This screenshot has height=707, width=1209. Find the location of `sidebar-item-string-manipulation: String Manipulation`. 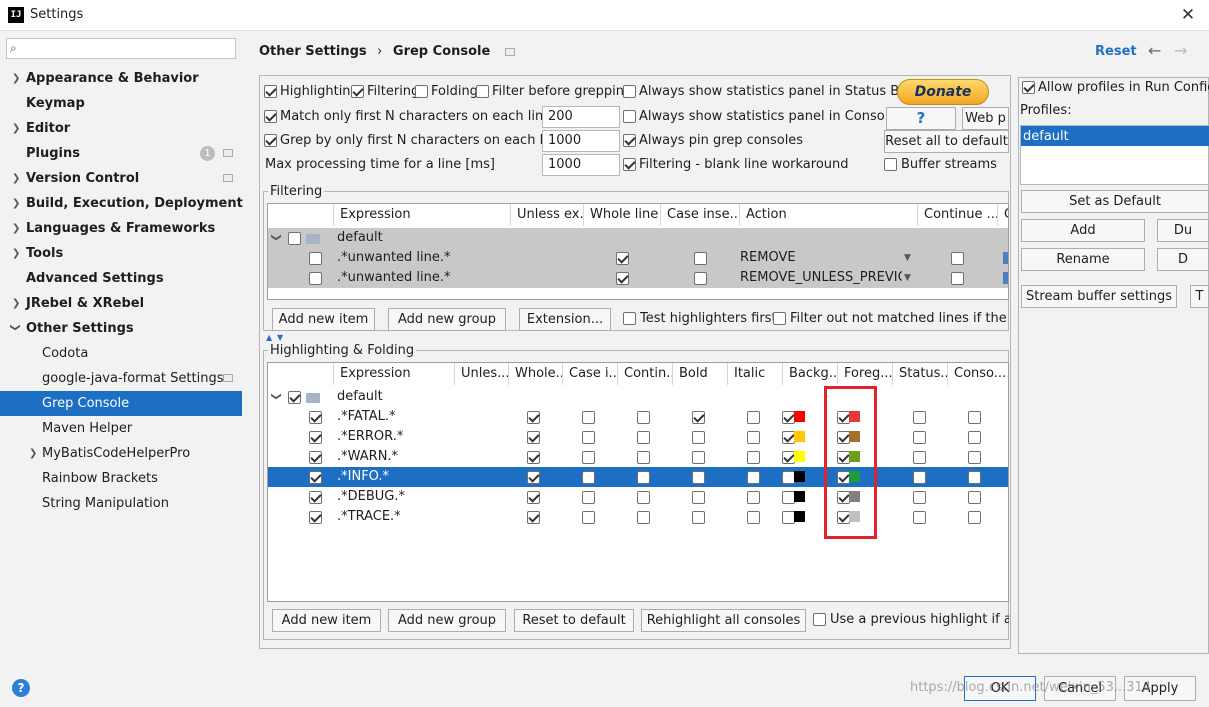

sidebar-item-string-manipulation: String Manipulation is located at coordinates (105, 503).